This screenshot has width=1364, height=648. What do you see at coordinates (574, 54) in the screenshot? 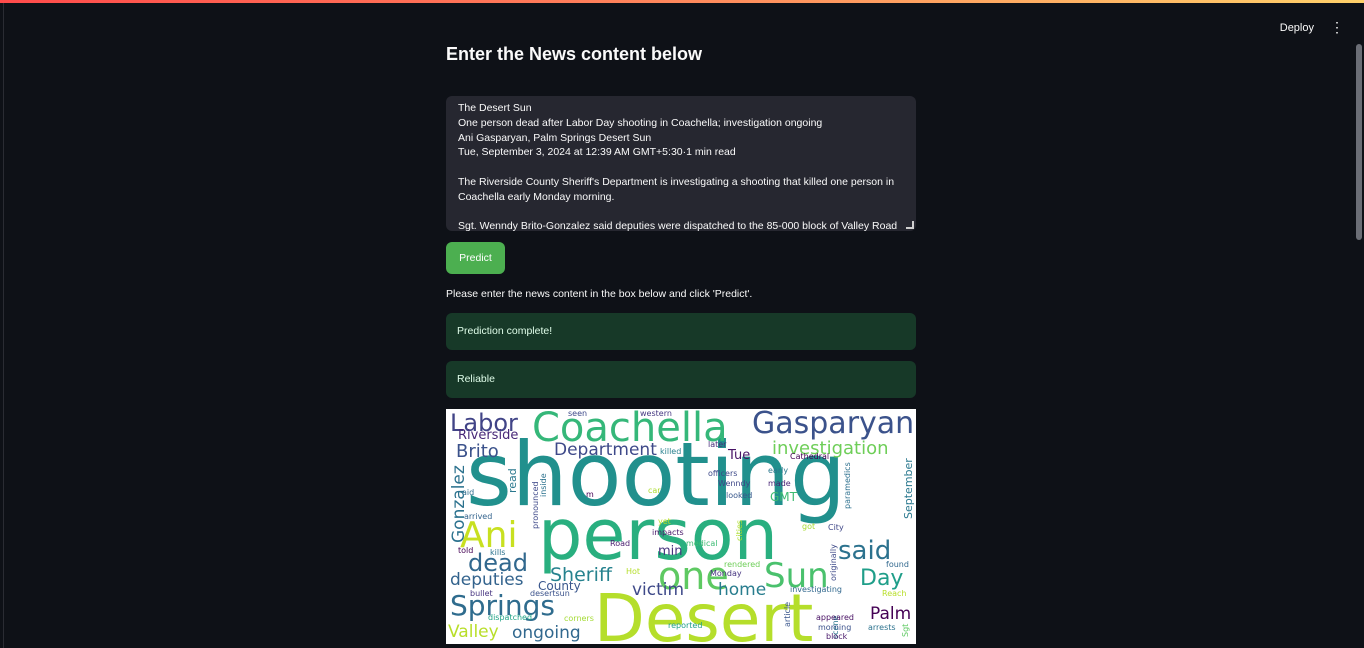
I see `page-title: Enter the News content below` at bounding box center [574, 54].